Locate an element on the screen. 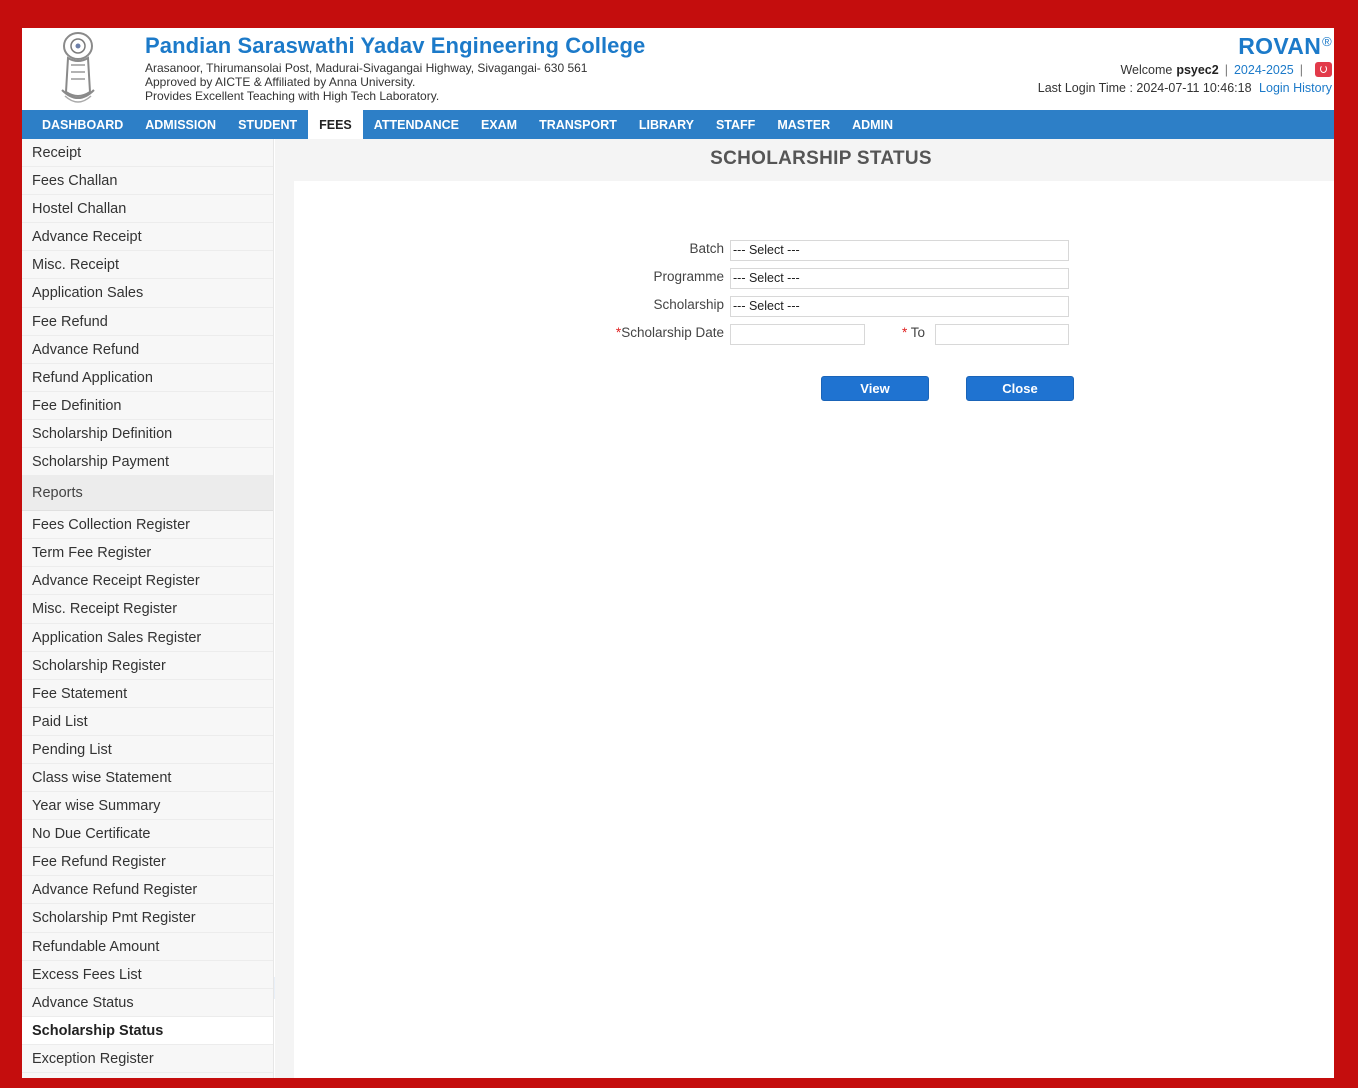  scholarship-label: Scholarship is located at coordinates (688, 304).